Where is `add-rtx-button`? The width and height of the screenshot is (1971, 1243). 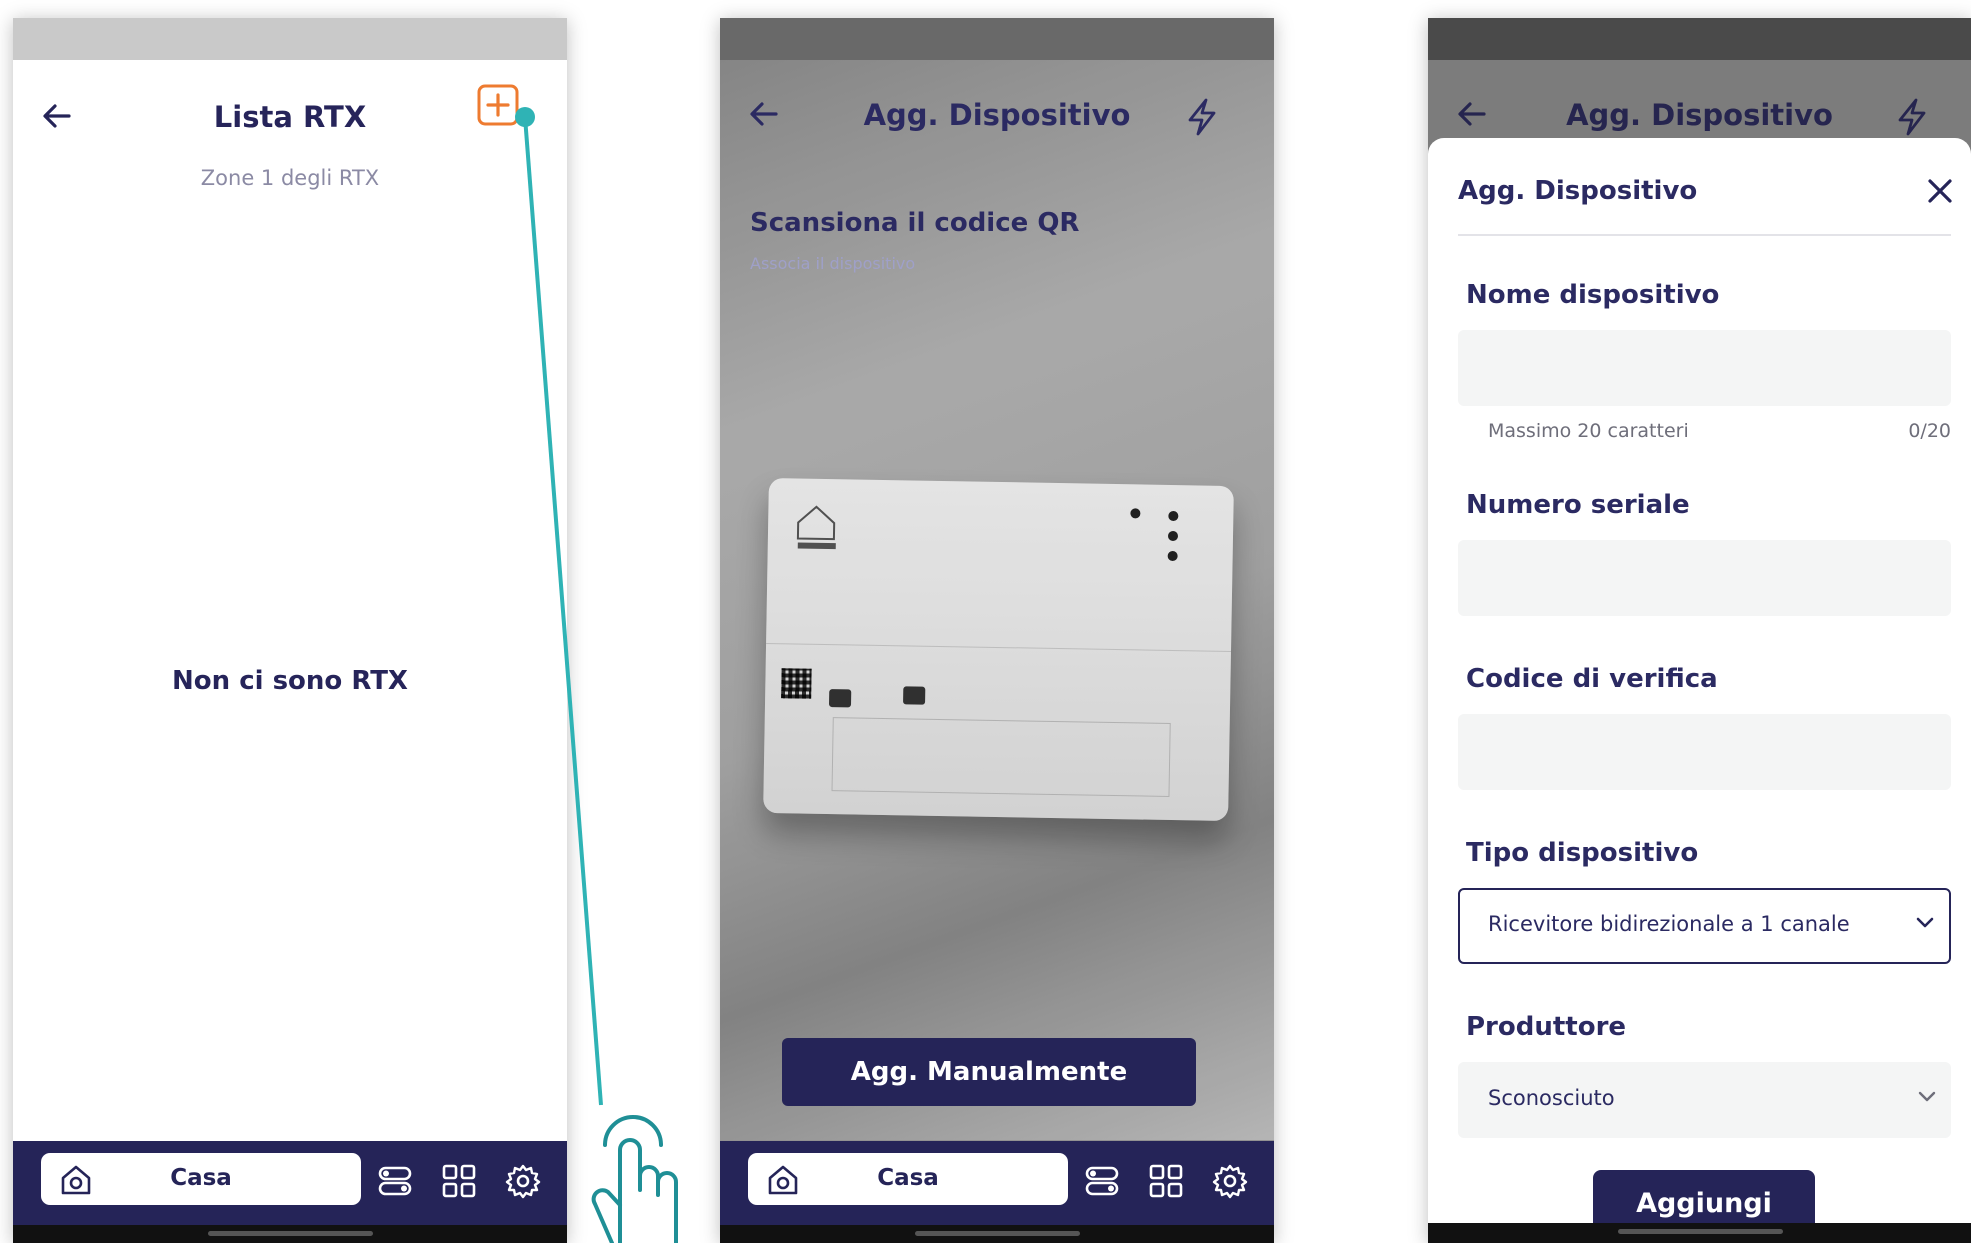 add-rtx-button is located at coordinates (498, 105).